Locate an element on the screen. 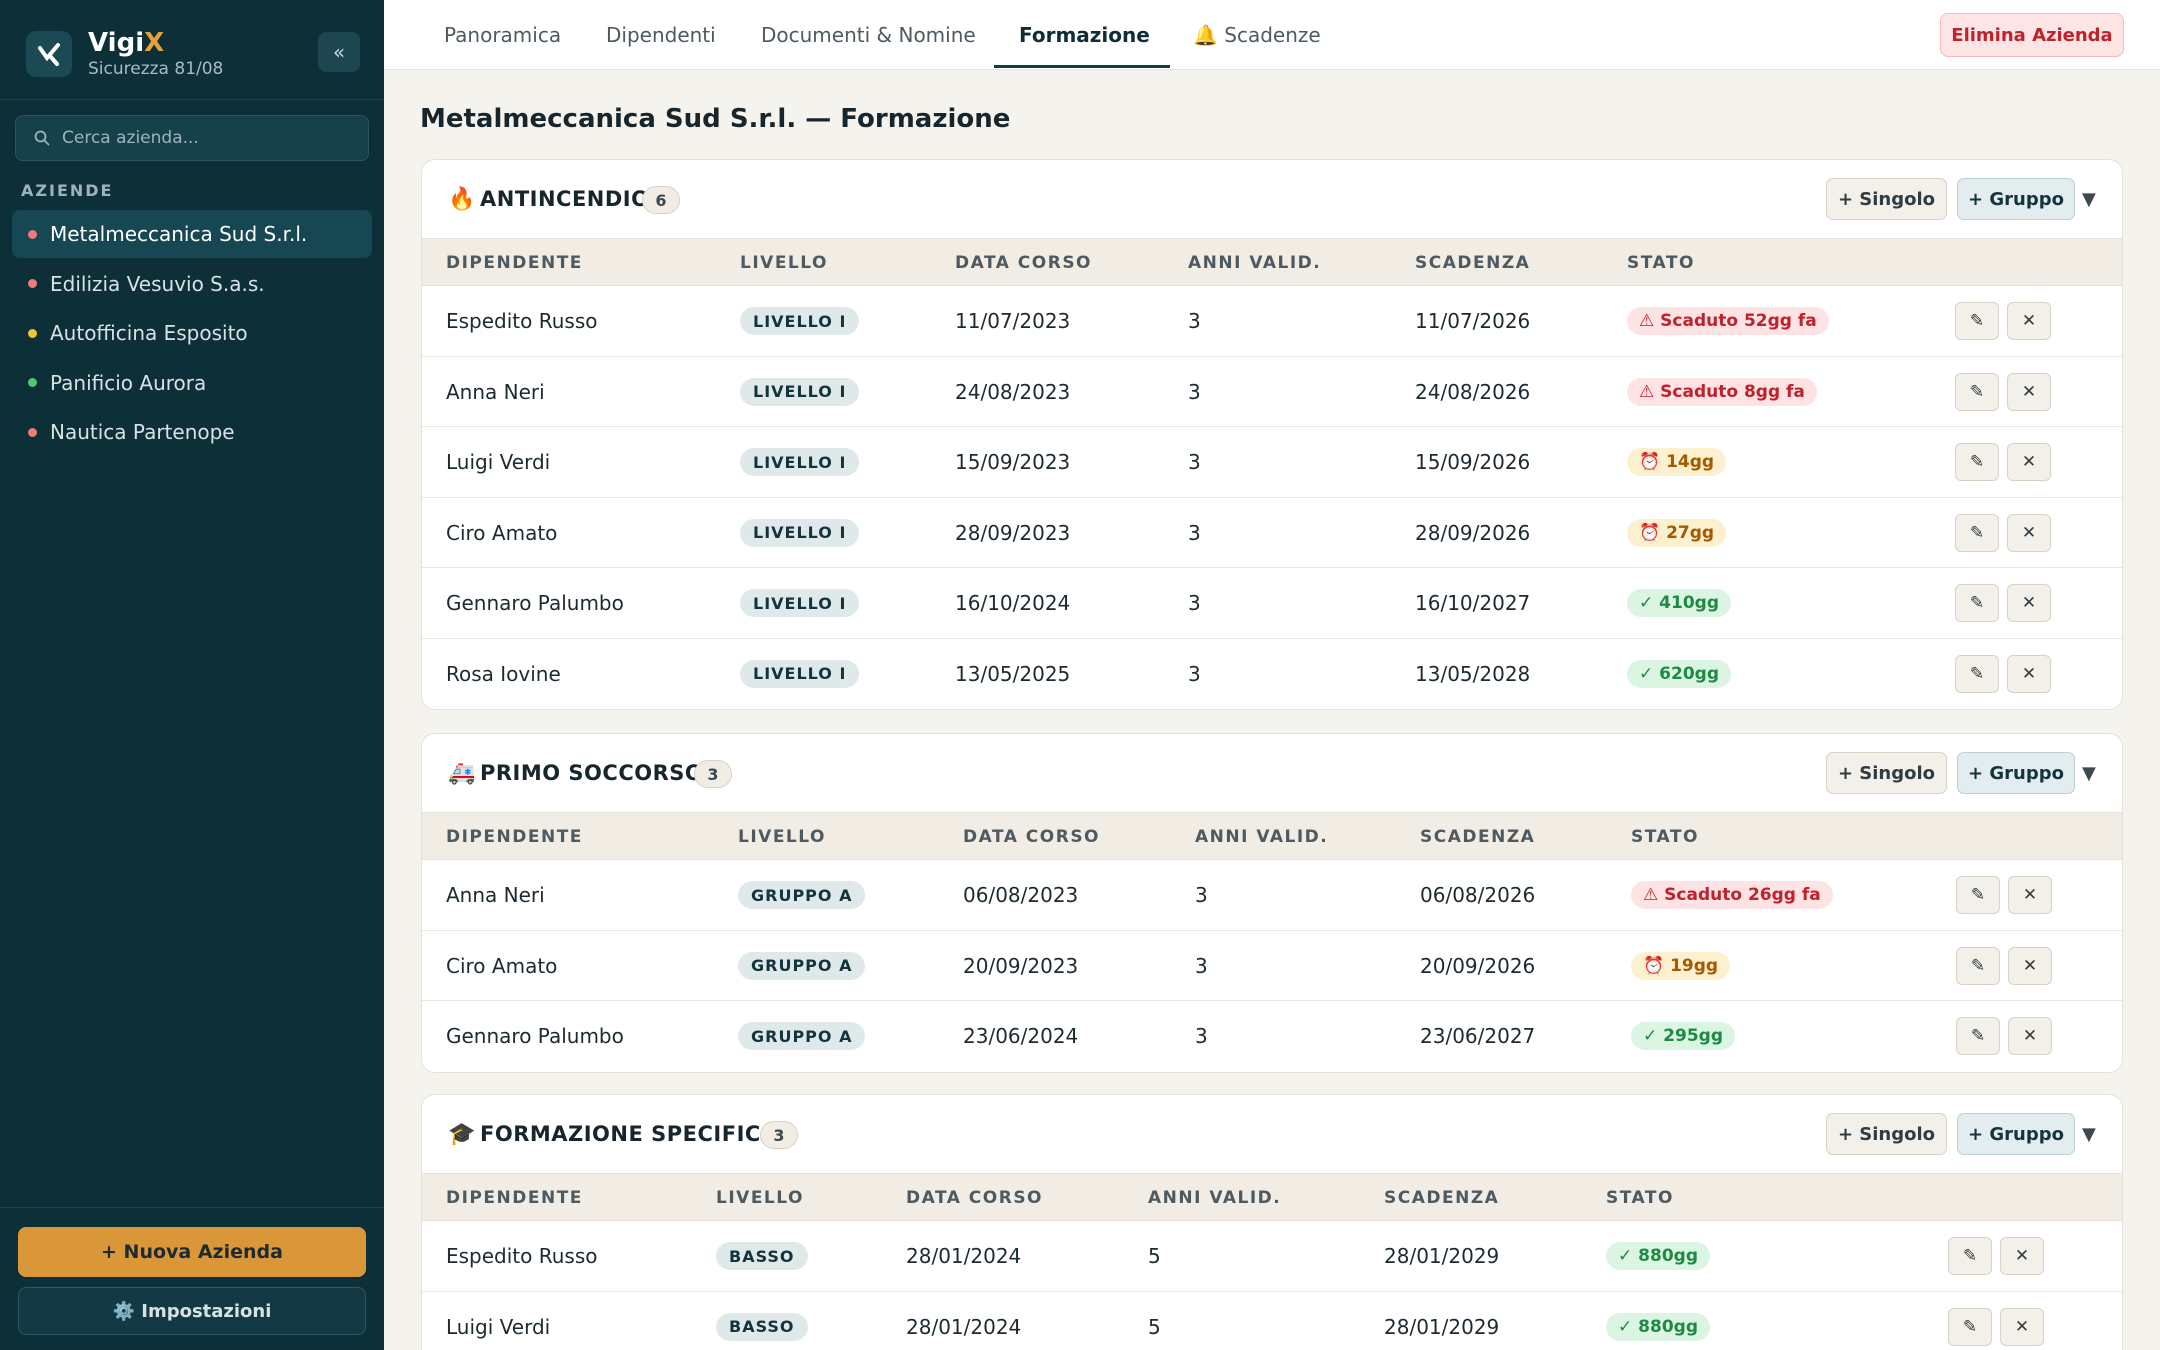  tab-documenti-nomine: Documenti & Nomine is located at coordinates (868, 34).